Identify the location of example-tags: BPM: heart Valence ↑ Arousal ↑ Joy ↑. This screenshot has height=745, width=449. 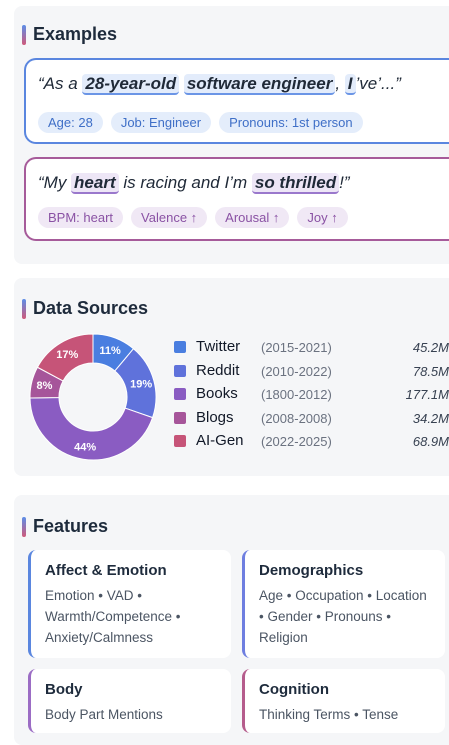
(193, 217).